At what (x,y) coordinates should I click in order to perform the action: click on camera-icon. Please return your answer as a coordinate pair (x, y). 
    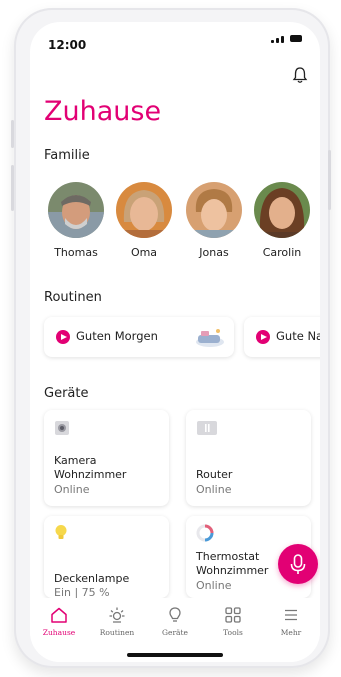
    Looking at the image, I should click on (62, 430).